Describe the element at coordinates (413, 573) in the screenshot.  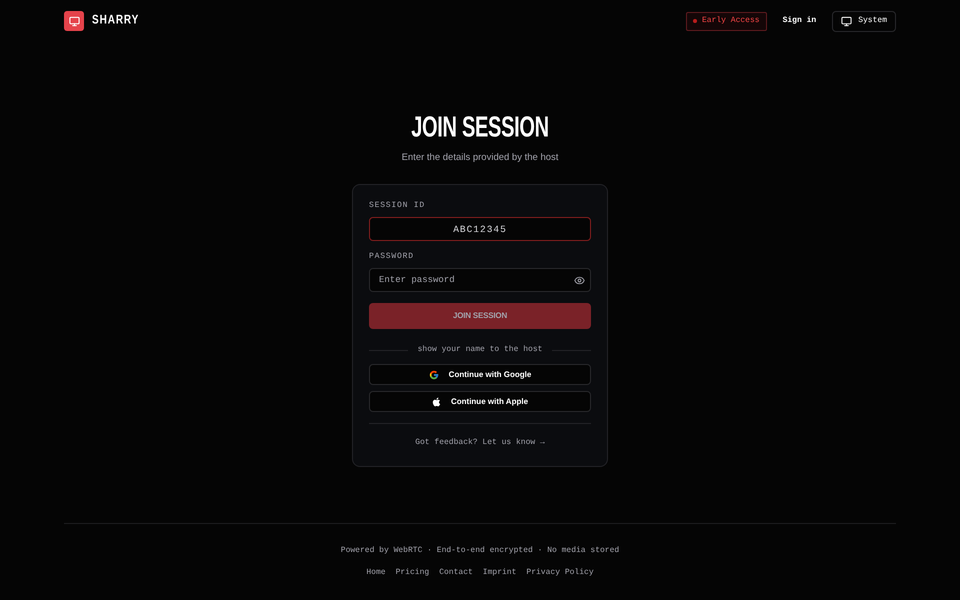
I see `footer-link: Pricing` at that location.